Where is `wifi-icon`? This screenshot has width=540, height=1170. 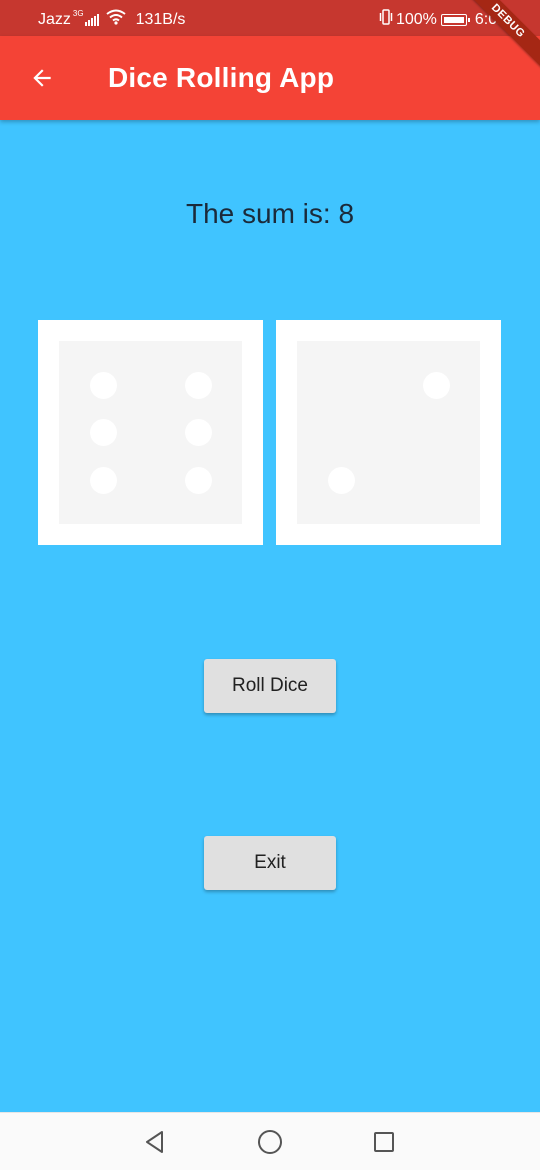
wifi-icon is located at coordinates (115, 19).